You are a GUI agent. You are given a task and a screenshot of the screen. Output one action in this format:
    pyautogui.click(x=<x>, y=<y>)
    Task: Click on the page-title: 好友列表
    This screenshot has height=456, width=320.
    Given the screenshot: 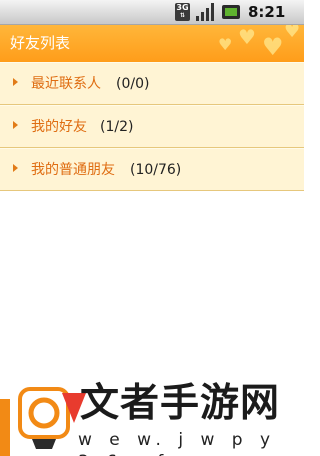 What is the action you would take?
    pyautogui.click(x=40, y=43)
    